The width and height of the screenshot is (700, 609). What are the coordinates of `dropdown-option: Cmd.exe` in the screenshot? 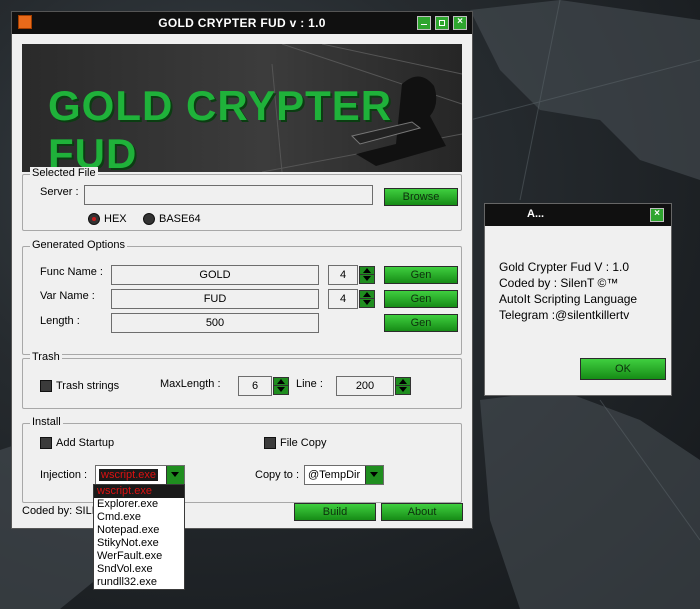 It's located at (139, 517).